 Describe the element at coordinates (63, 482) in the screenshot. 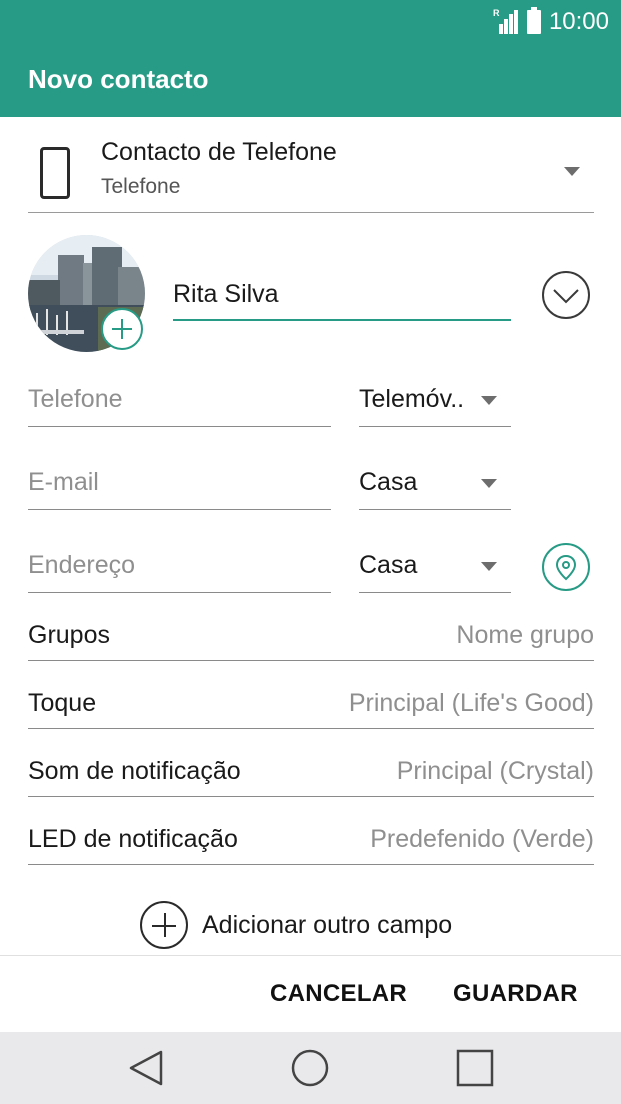

I see `email-placeholder: E-mail` at that location.